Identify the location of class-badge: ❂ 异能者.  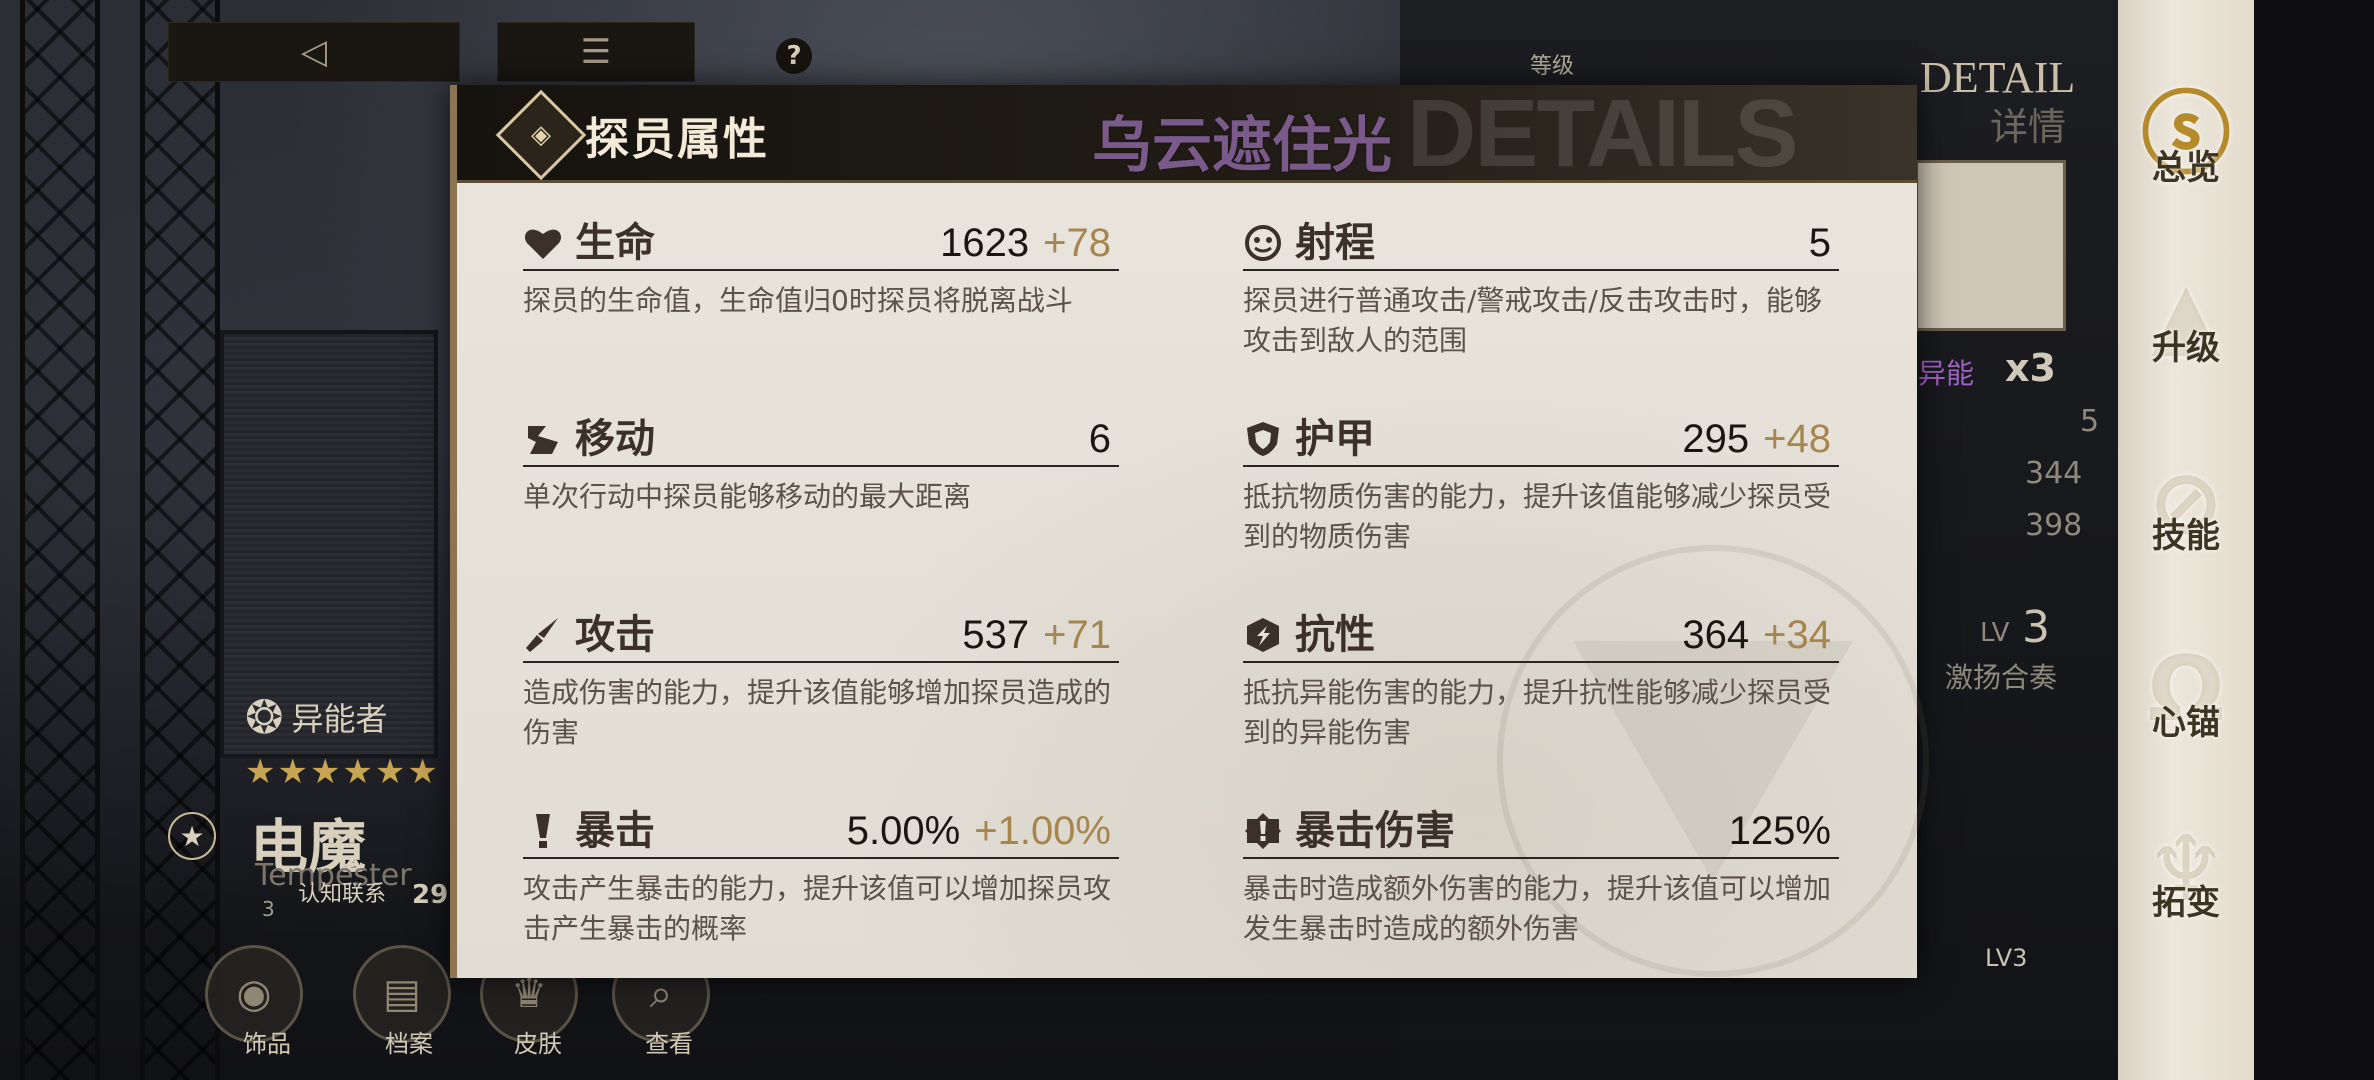
(316, 717).